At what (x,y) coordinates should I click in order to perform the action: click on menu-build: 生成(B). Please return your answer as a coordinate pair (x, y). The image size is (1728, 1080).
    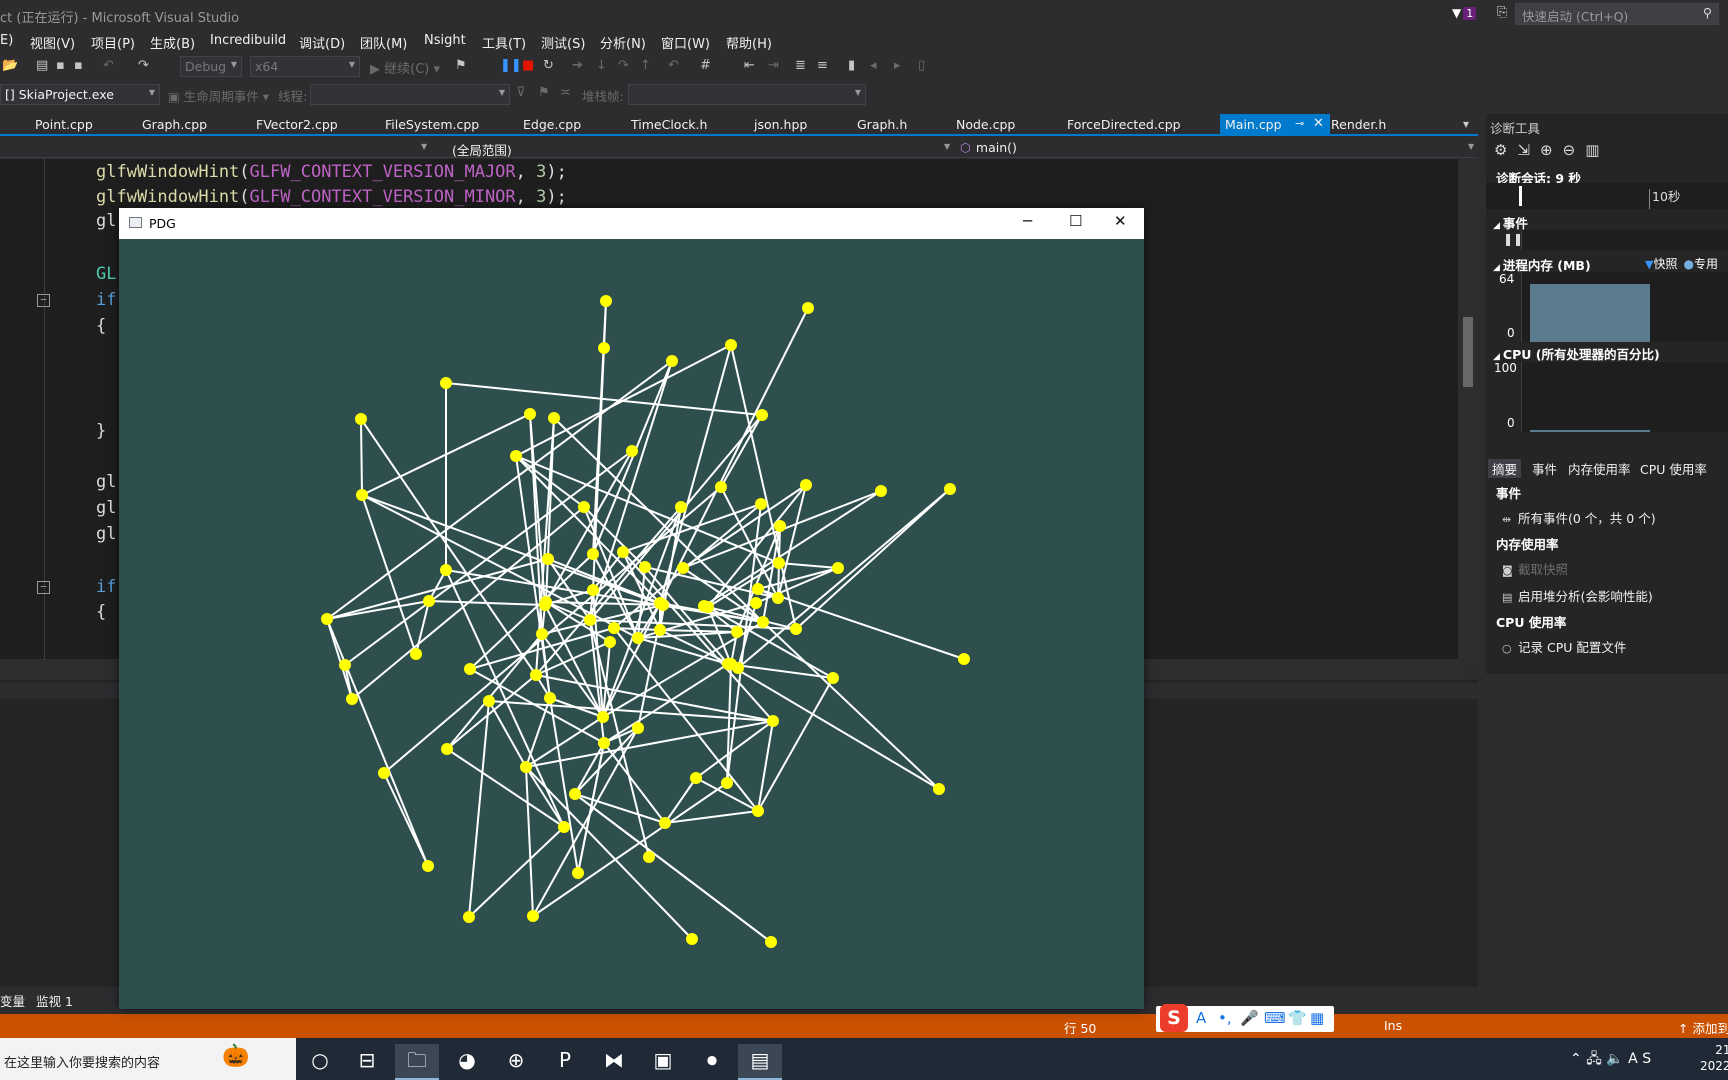
    Looking at the image, I should click on (172, 42).